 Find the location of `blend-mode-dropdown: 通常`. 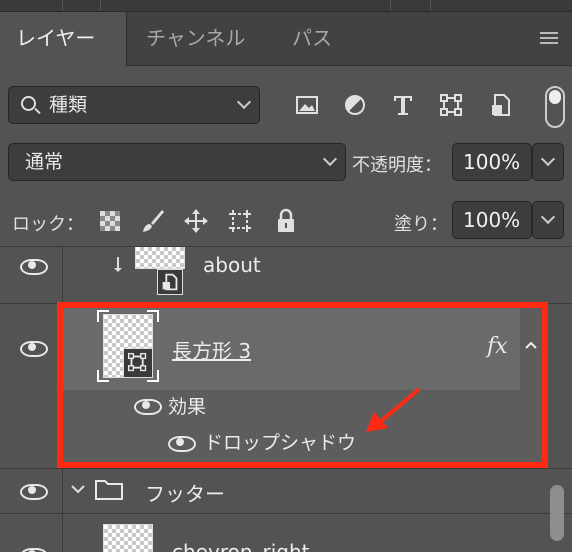

blend-mode-dropdown: 通常 is located at coordinates (177, 162).